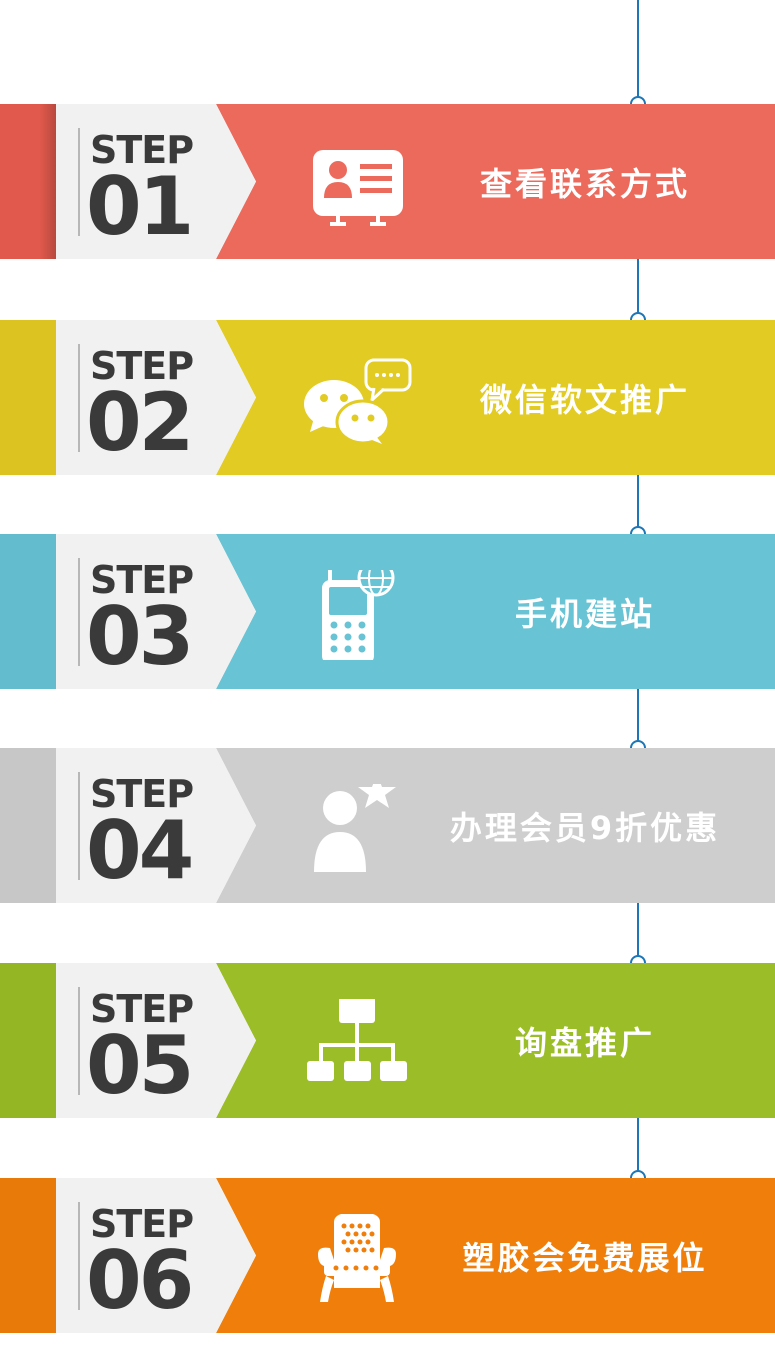 Image resolution: width=775 pixels, height=1350 pixels. Describe the element at coordinates (584, 183) in the screenshot. I see `step-title: 查看联系方式` at that location.